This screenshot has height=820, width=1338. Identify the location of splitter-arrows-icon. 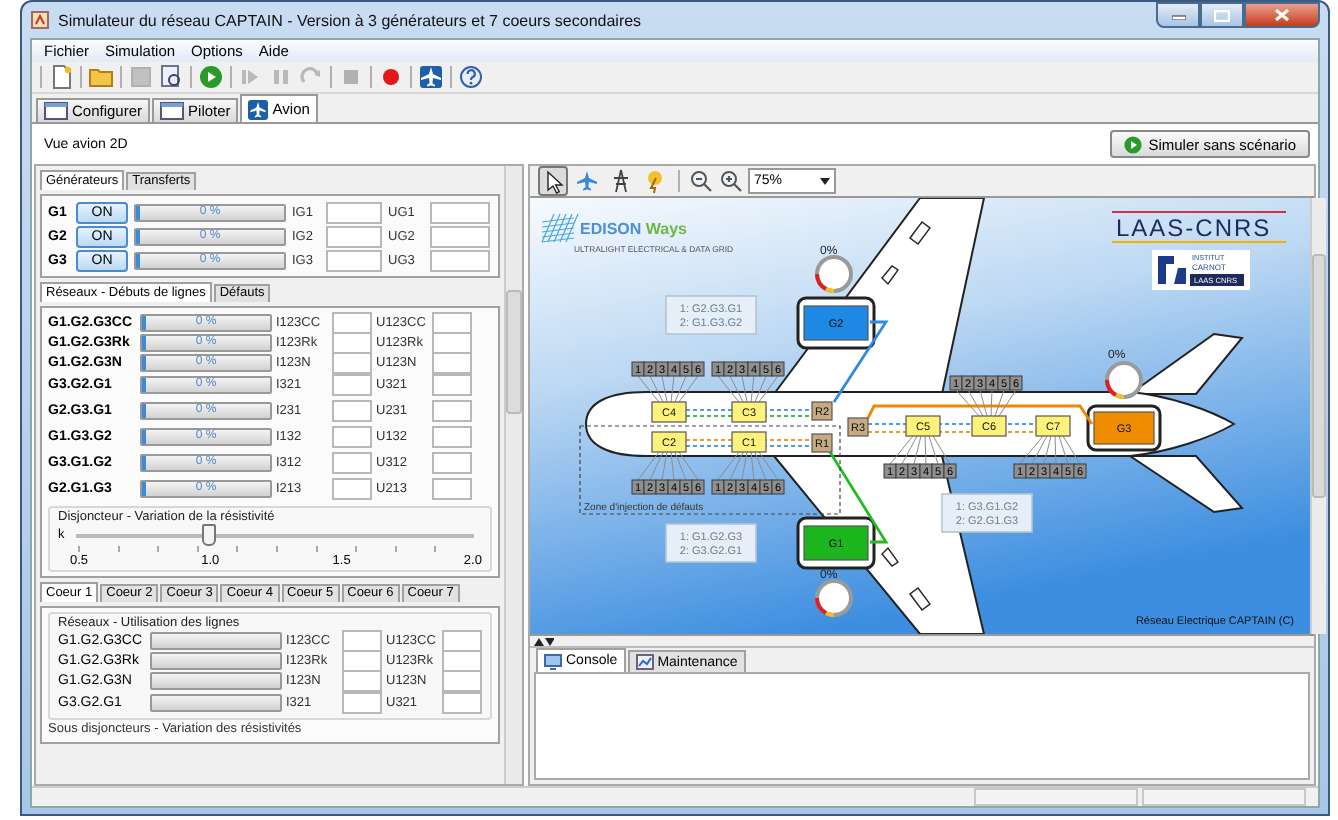
(544, 641).